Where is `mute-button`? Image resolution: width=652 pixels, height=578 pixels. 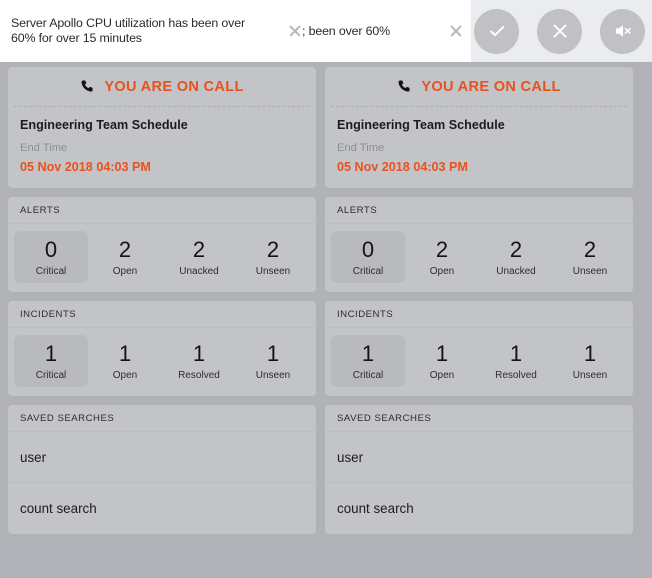 mute-button is located at coordinates (622, 31).